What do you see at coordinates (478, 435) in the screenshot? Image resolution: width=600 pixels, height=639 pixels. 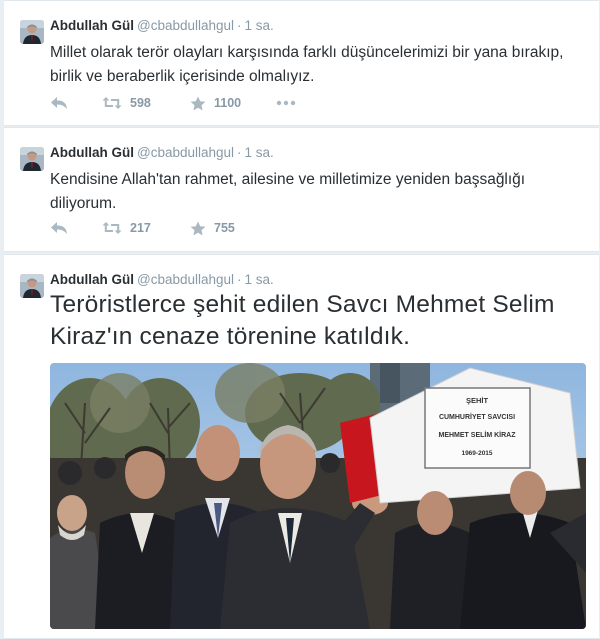 I see `coffin-sign-line3: MEHMET SELİM KİRAZ` at bounding box center [478, 435].